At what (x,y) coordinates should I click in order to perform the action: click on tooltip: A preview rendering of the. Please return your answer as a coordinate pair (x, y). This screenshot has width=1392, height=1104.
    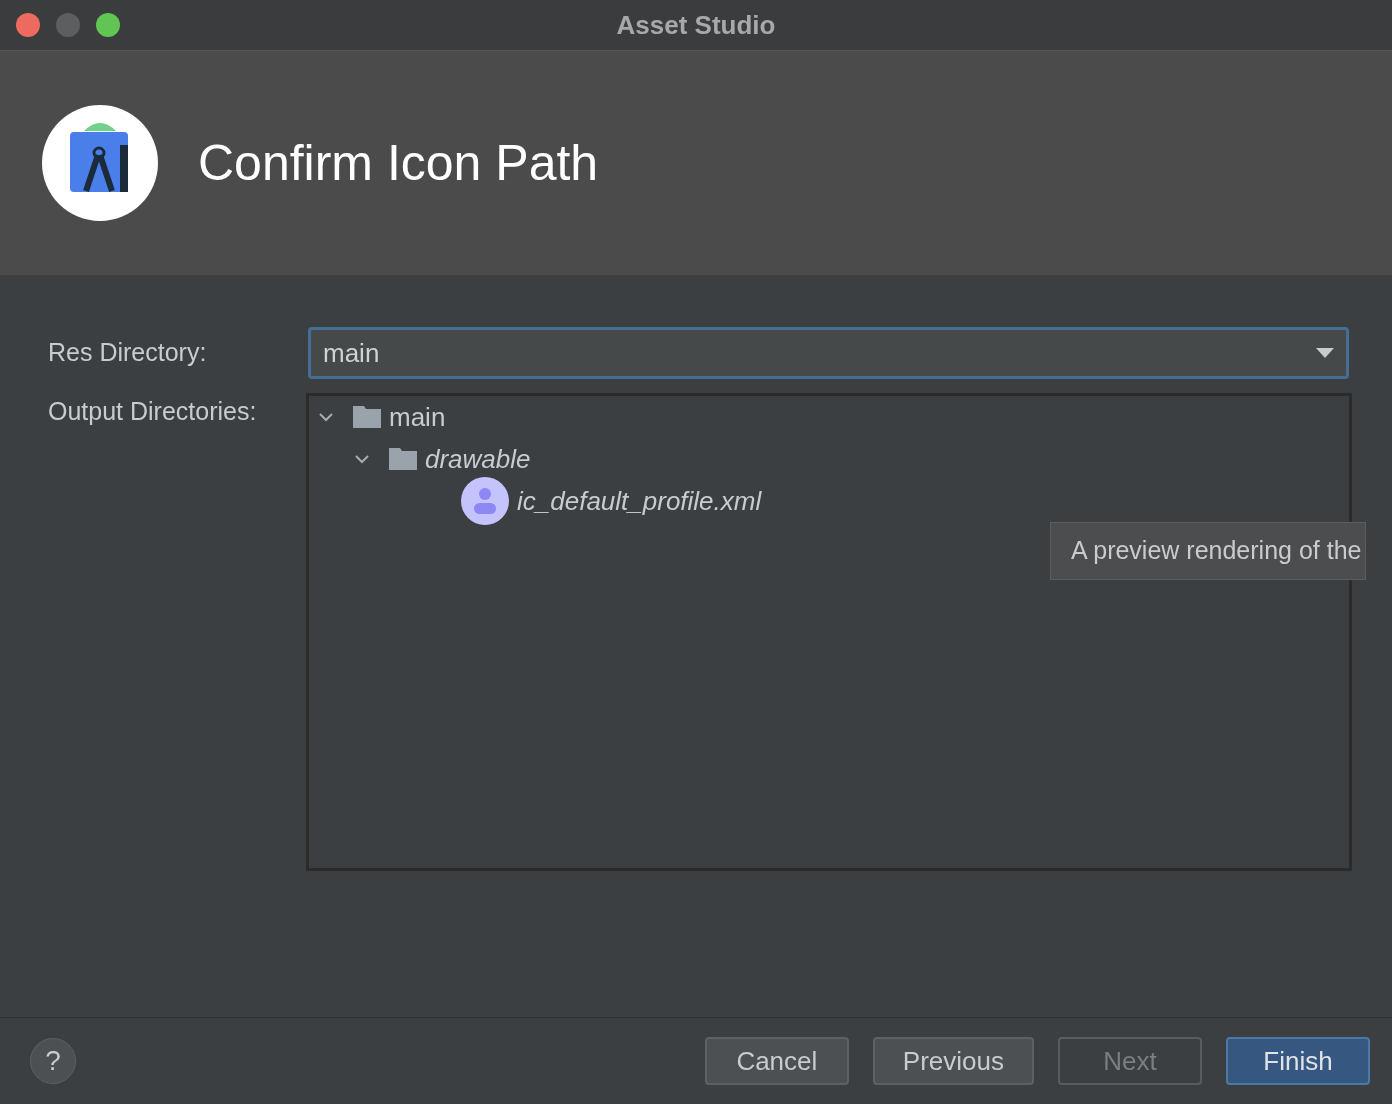
    Looking at the image, I should click on (1208, 551).